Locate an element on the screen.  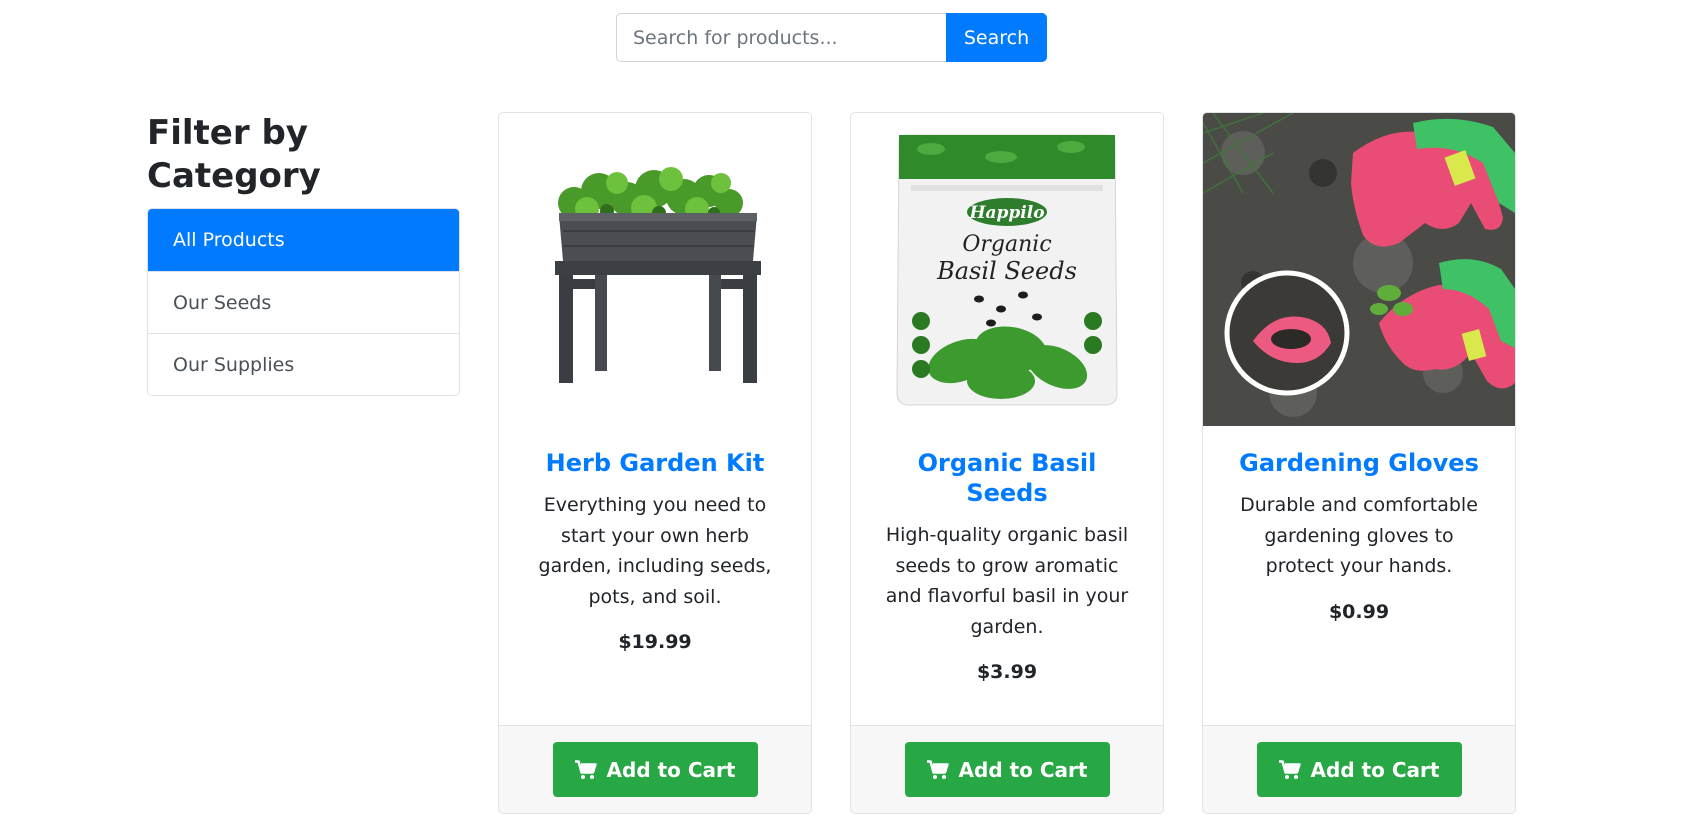
product-name: Organic Basil Seeds is located at coordinates (1007, 478).